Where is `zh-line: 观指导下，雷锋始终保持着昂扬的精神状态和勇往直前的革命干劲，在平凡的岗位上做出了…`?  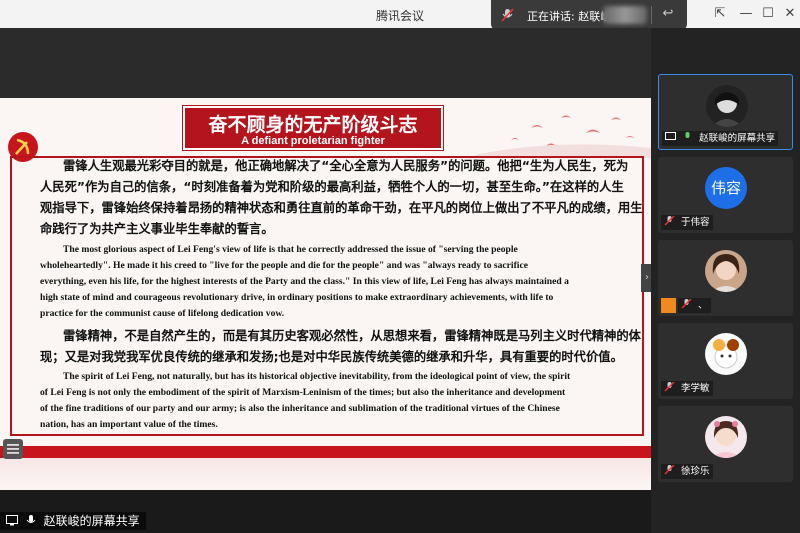
zh-line: 观指导下，雷锋始终保持着昂扬的精神状态和勇往直前的革命干劲，在平凡的岗位上做出了… is located at coordinates (341, 208).